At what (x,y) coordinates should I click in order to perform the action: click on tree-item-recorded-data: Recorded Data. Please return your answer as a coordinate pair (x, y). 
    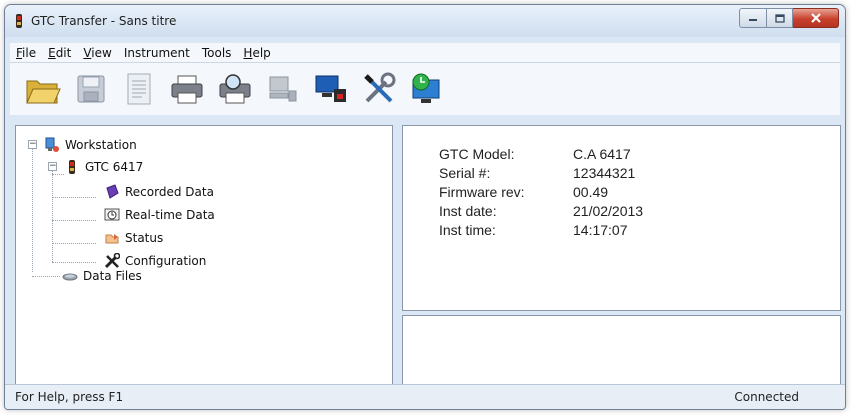
    Looking at the image, I should click on (159, 192).